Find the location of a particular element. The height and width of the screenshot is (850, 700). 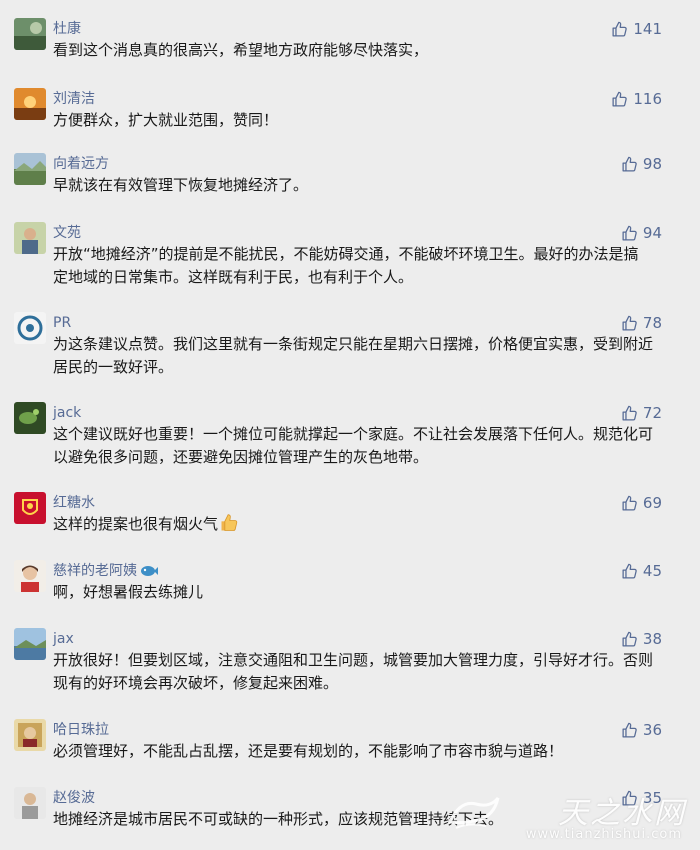

comment-author: PR is located at coordinates (62, 323).